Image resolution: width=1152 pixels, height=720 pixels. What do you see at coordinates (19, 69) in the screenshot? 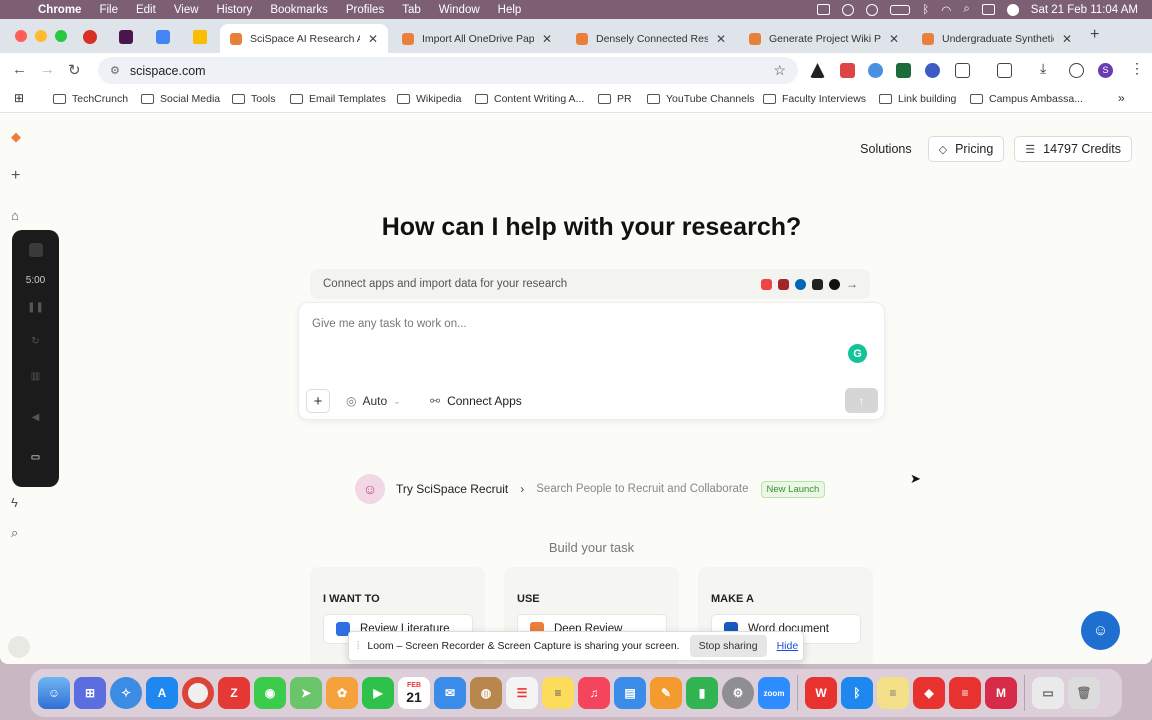
I see `back-icon: ←` at bounding box center [19, 69].